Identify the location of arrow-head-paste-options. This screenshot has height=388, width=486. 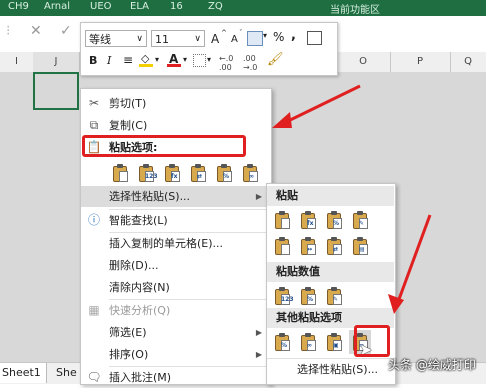
(282, 120).